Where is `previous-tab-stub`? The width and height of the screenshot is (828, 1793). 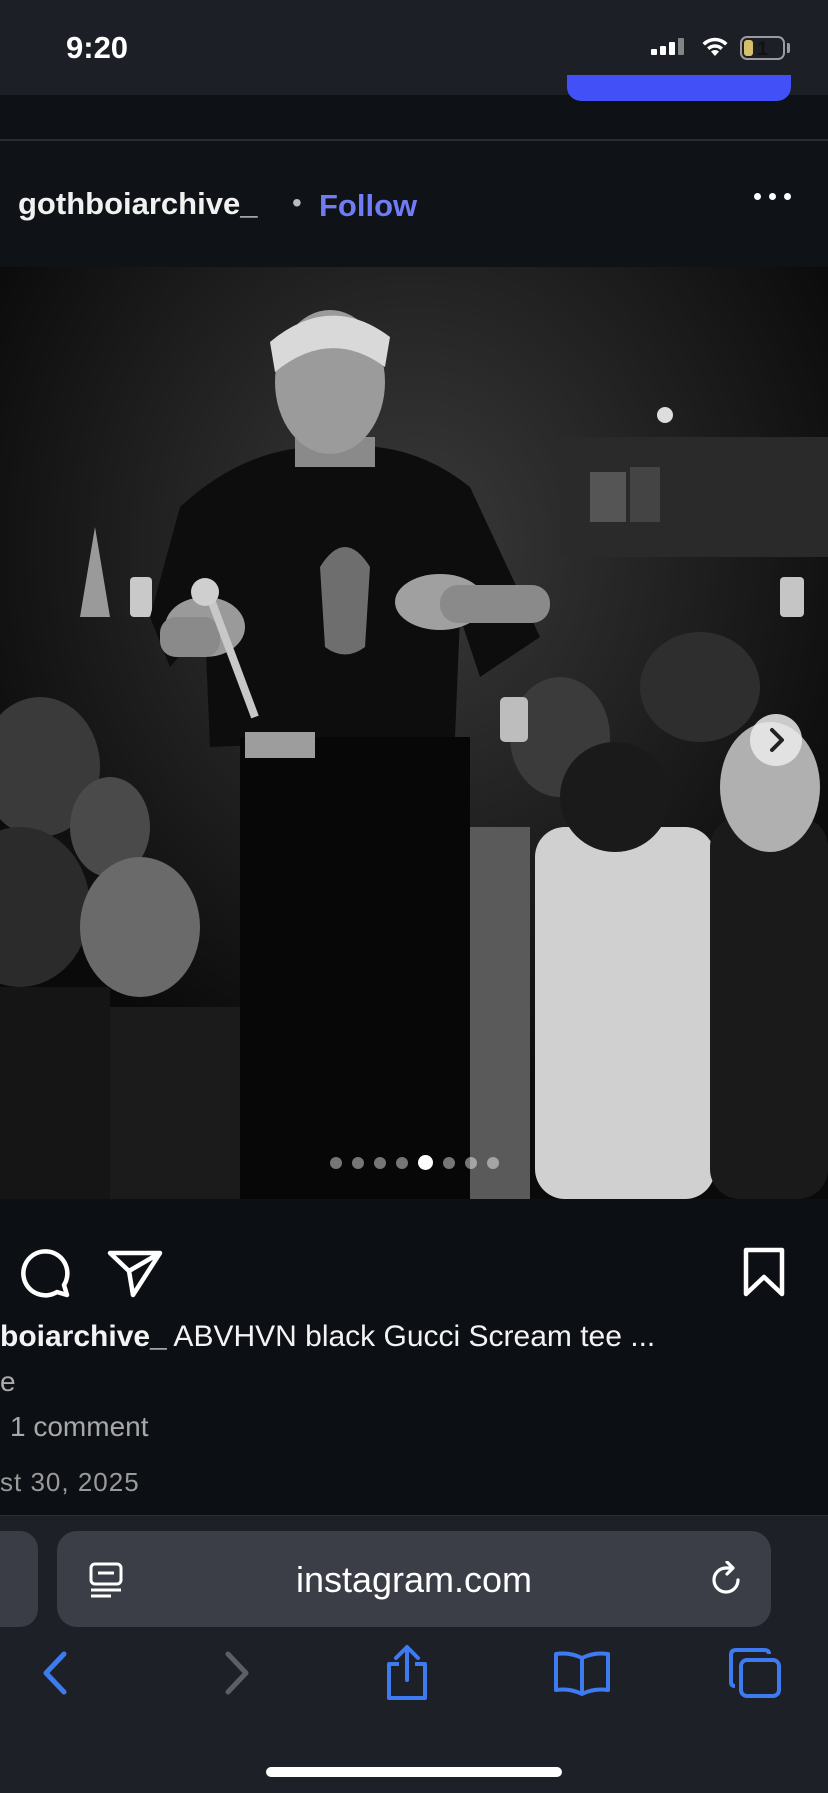
previous-tab-stub is located at coordinates (19, 1579).